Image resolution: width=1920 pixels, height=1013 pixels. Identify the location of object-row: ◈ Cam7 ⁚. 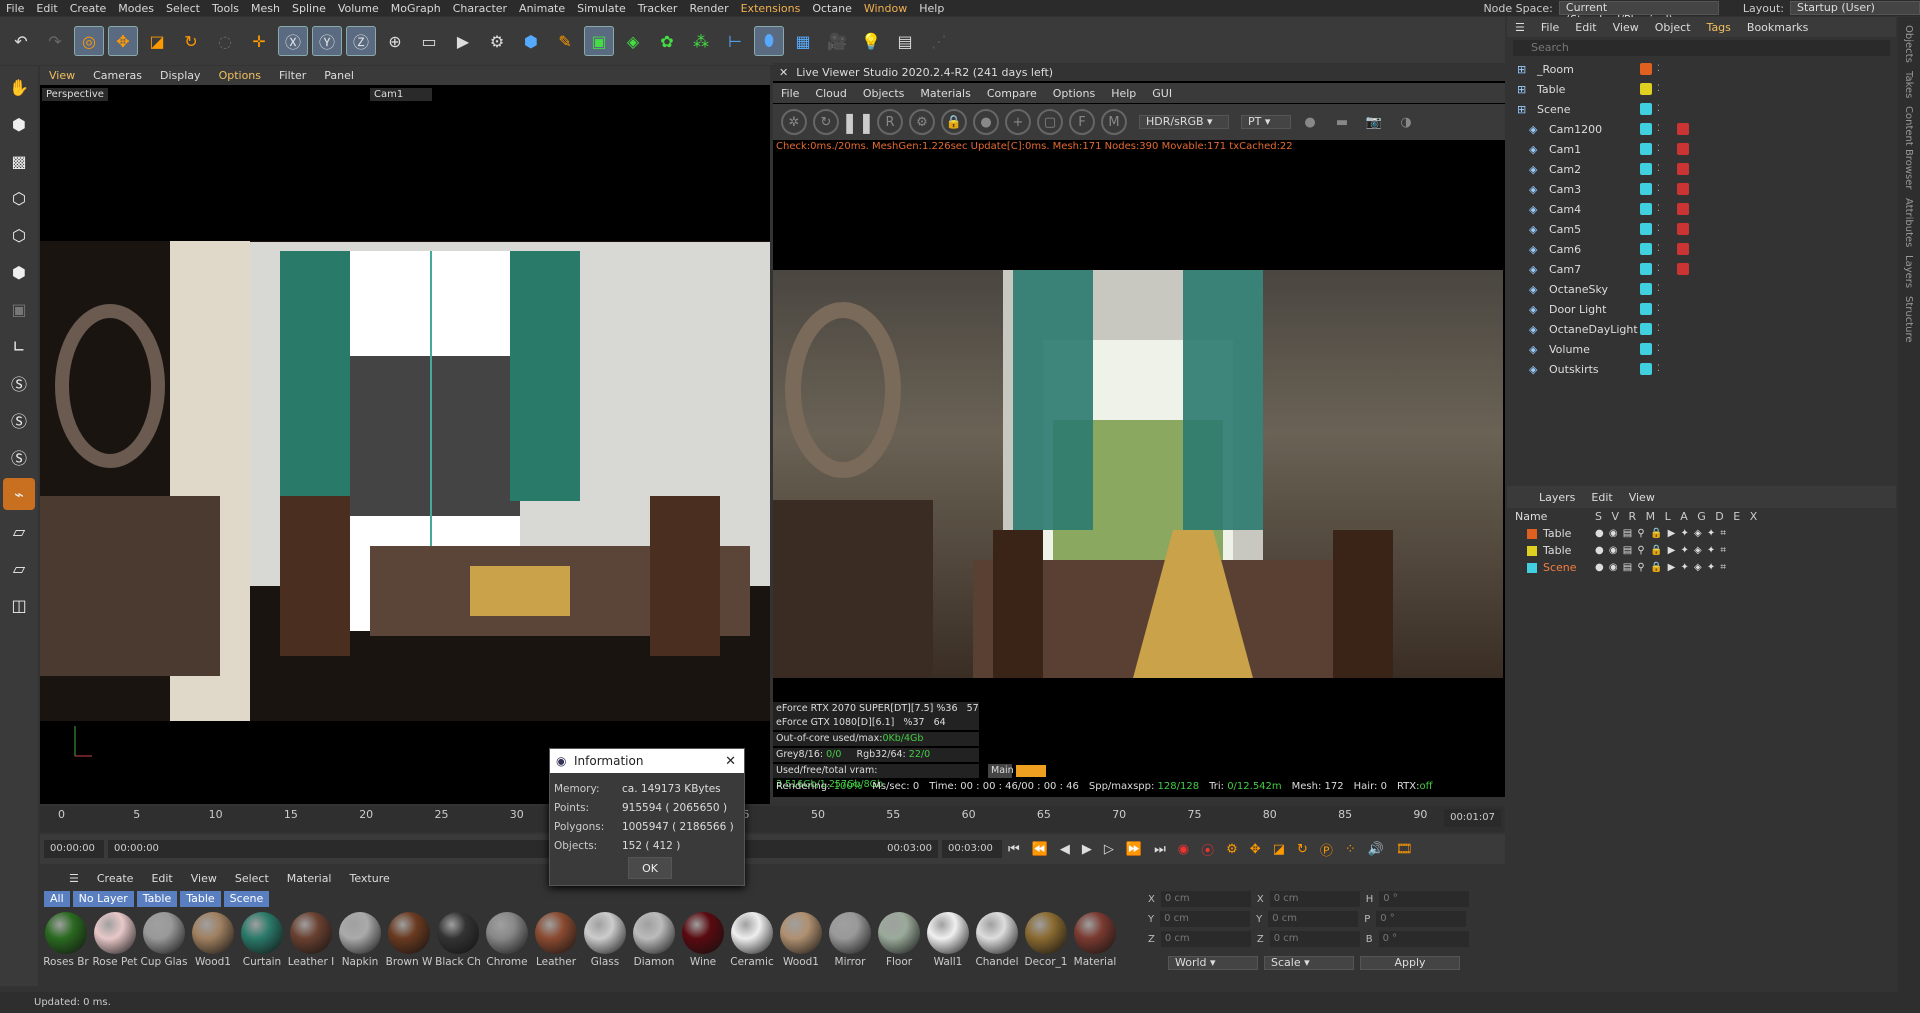
(1701, 269).